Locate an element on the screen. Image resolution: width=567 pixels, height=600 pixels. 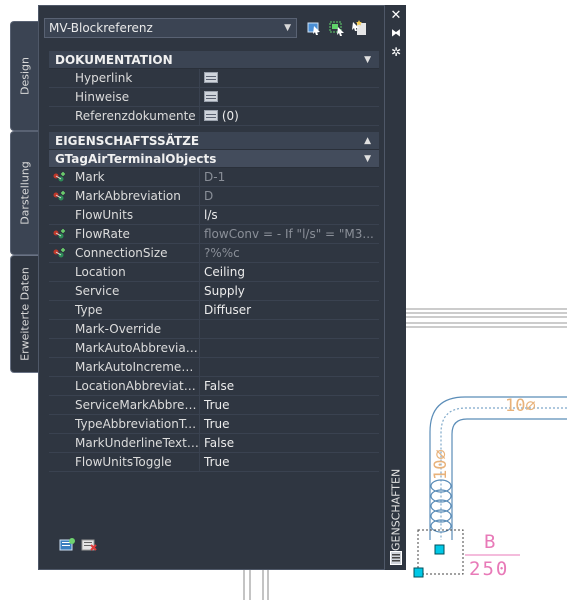
grip-handle-corner is located at coordinates (418, 572).